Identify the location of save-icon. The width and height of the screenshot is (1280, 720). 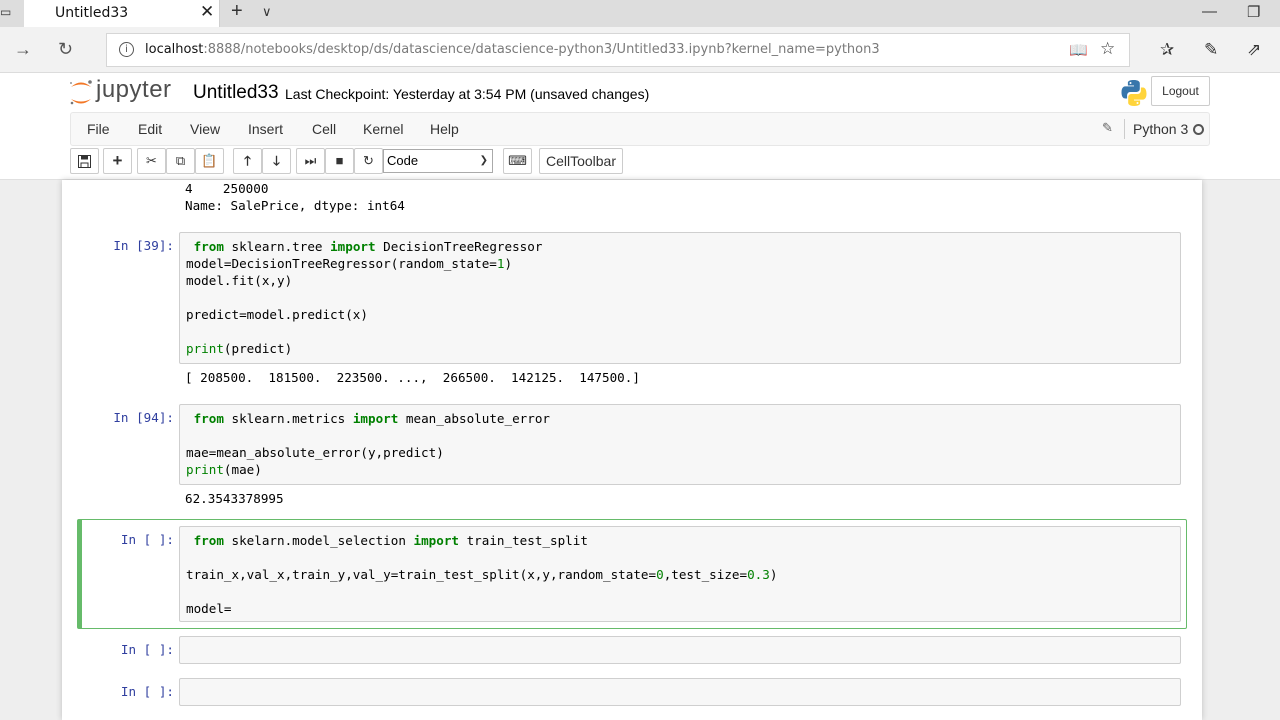
(84, 161).